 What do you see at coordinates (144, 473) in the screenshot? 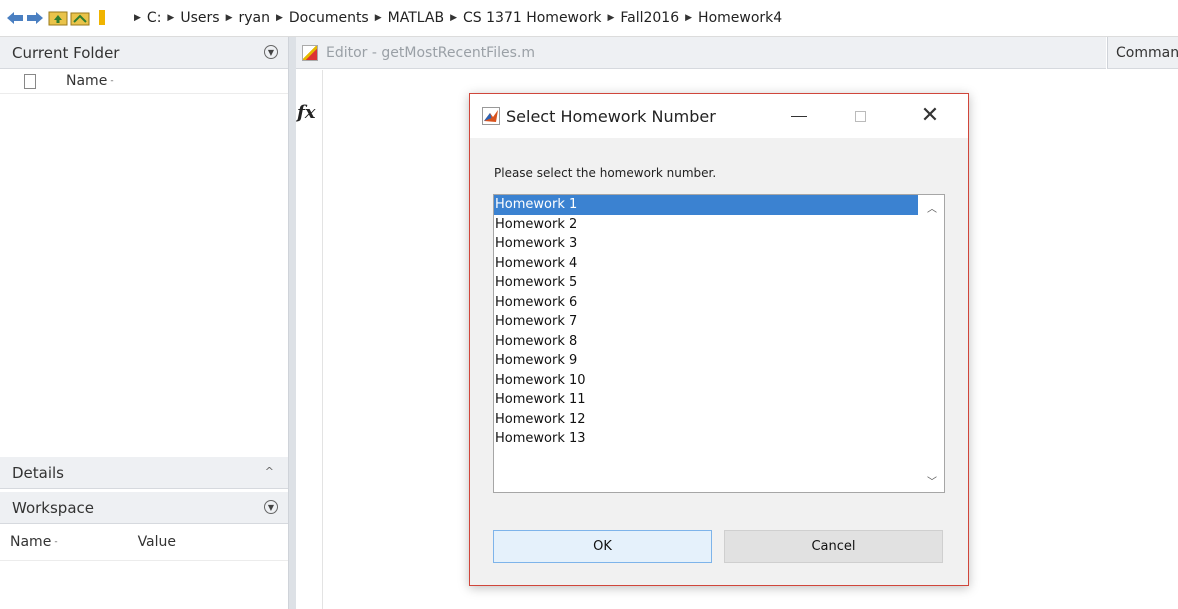
I see `details-header: Details ^` at bounding box center [144, 473].